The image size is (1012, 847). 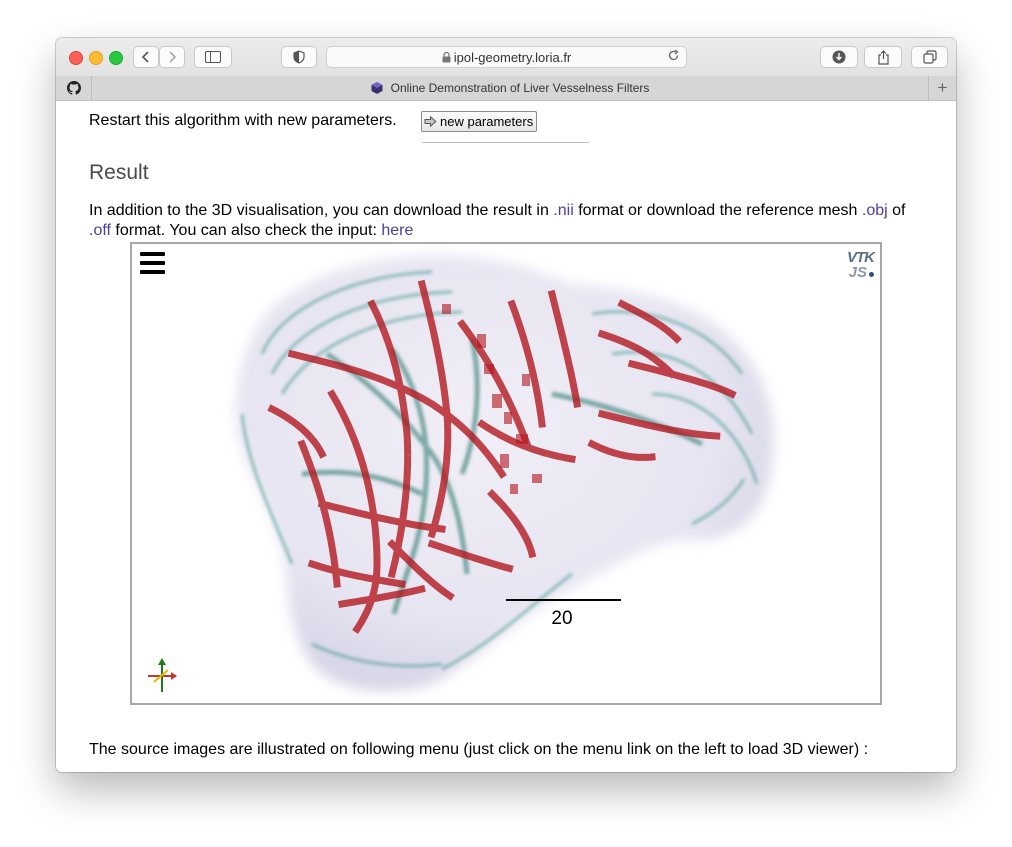 I want to click on share-icon, so click(x=883, y=57).